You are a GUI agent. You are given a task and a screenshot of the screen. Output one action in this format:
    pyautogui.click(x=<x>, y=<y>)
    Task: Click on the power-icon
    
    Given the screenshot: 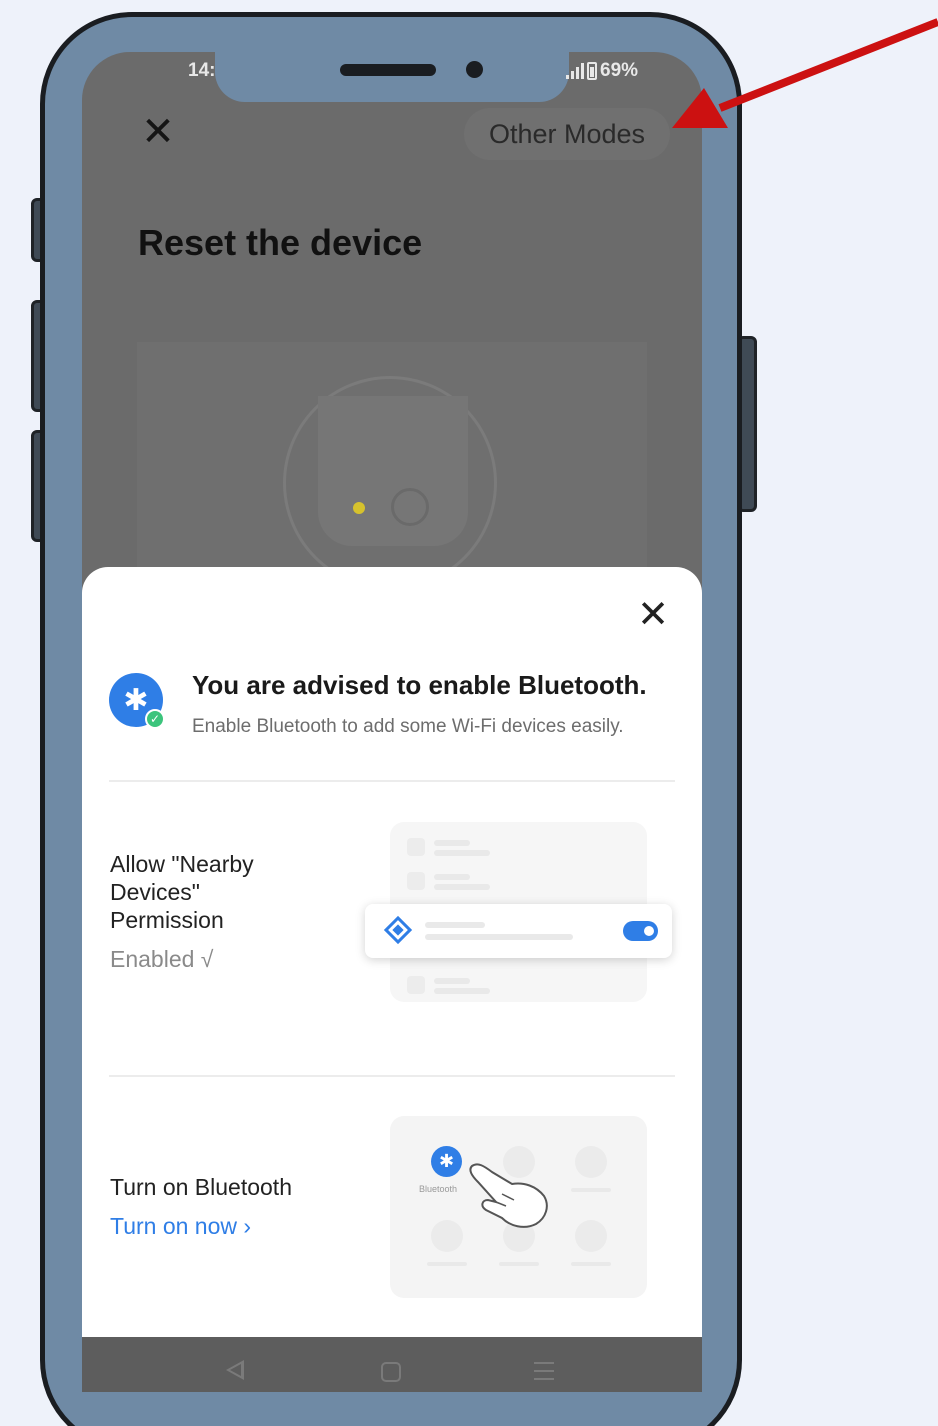 What is the action you would take?
    pyautogui.click(x=410, y=507)
    